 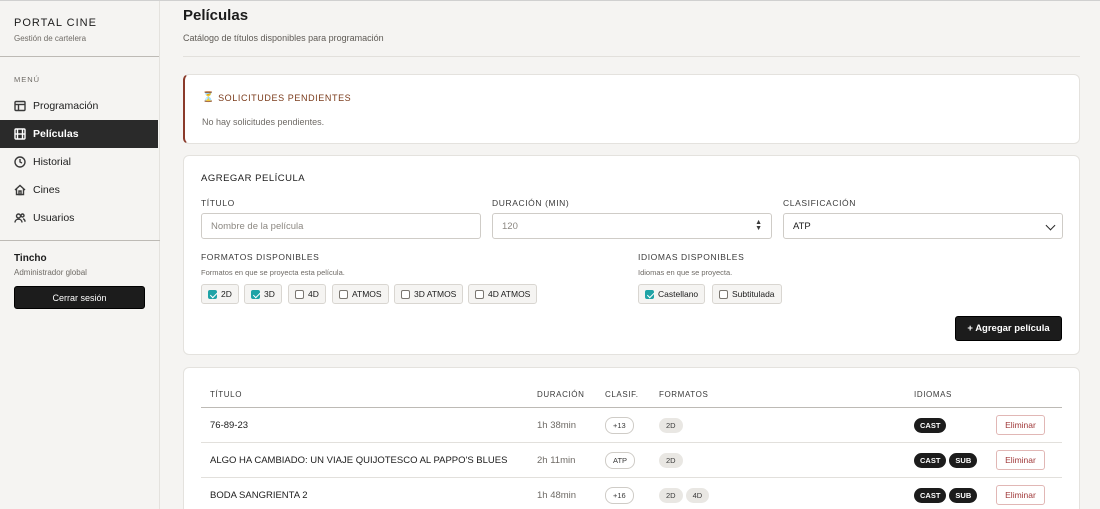 I want to click on sidebar-item-historial: Historial, so click(x=79, y=162).